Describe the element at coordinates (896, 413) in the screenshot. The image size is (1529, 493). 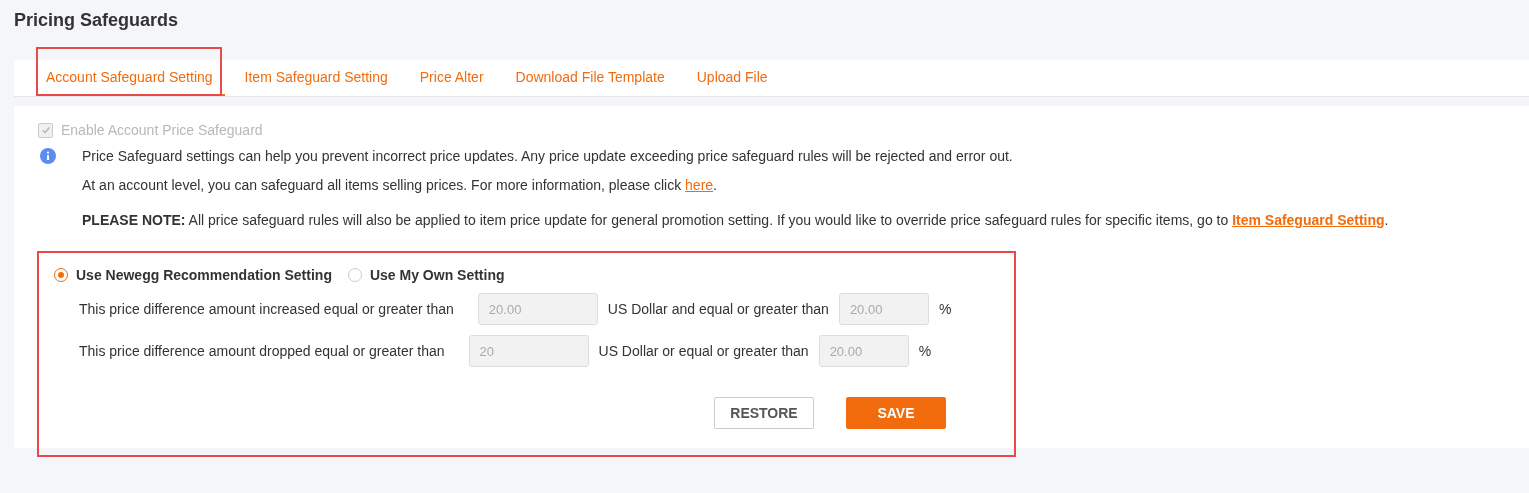
I see `save-button: SAVE` at that location.